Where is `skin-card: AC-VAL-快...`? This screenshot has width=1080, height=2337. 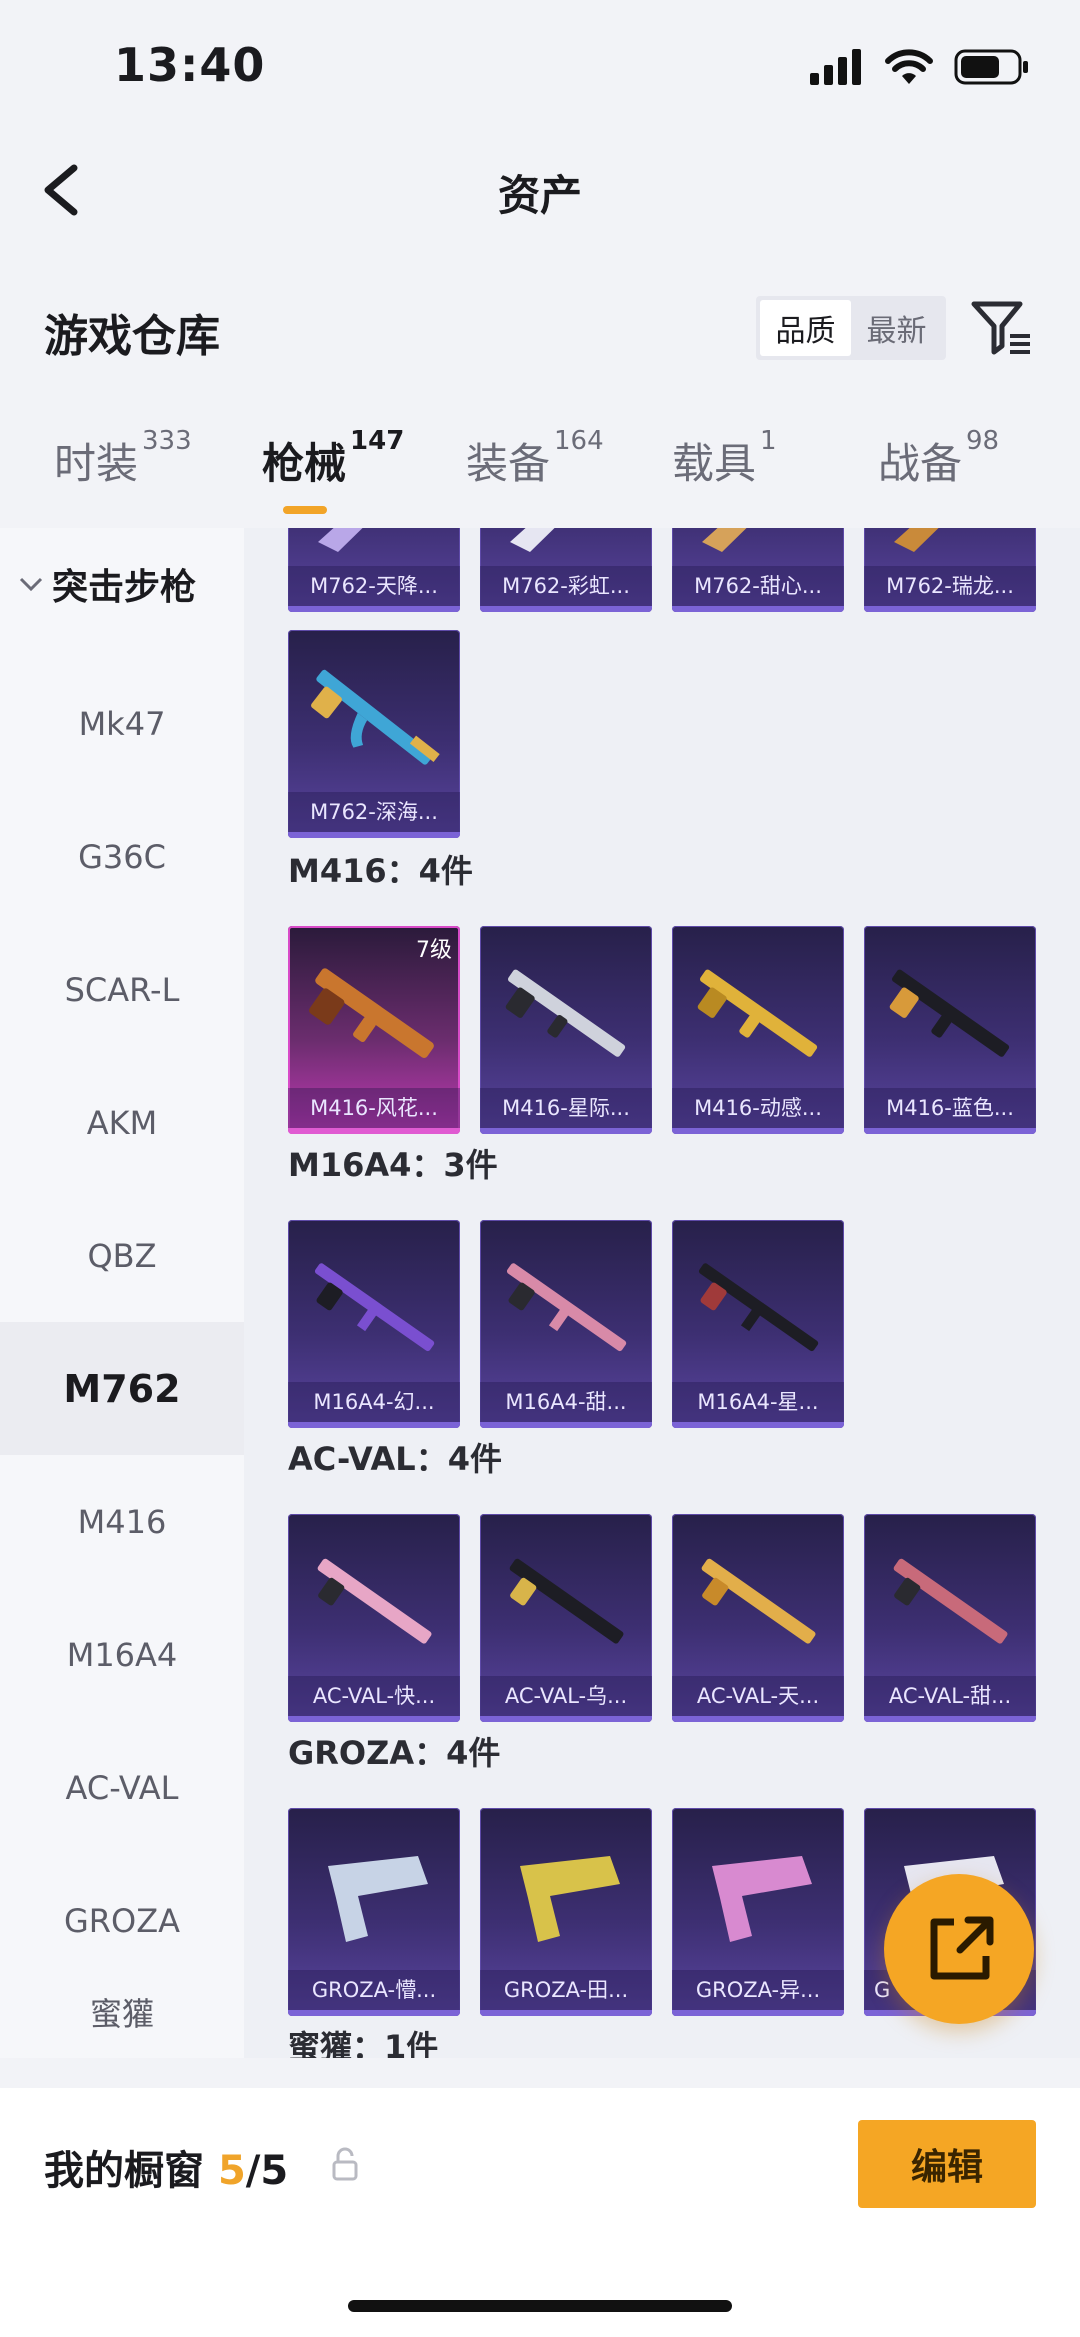 skin-card: AC-VAL-快... is located at coordinates (374, 1618).